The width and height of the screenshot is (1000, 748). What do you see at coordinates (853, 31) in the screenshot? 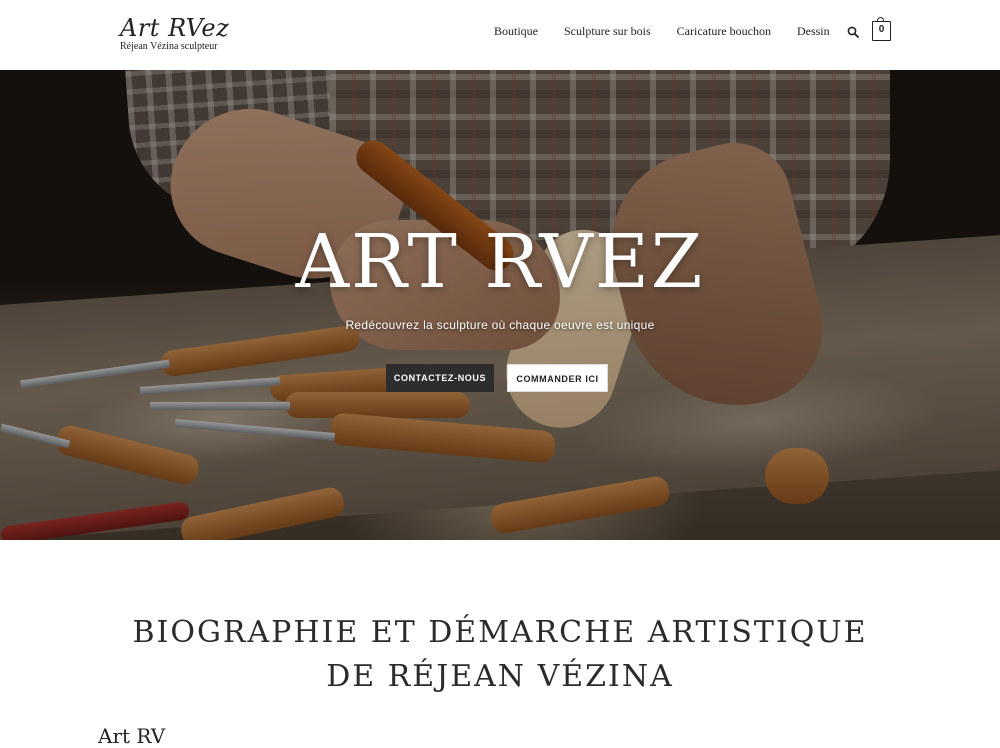
I see `search-icon` at bounding box center [853, 31].